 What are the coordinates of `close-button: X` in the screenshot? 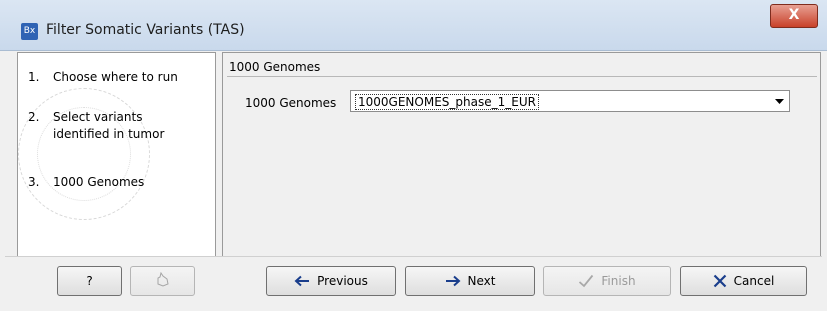 It's located at (794, 16).